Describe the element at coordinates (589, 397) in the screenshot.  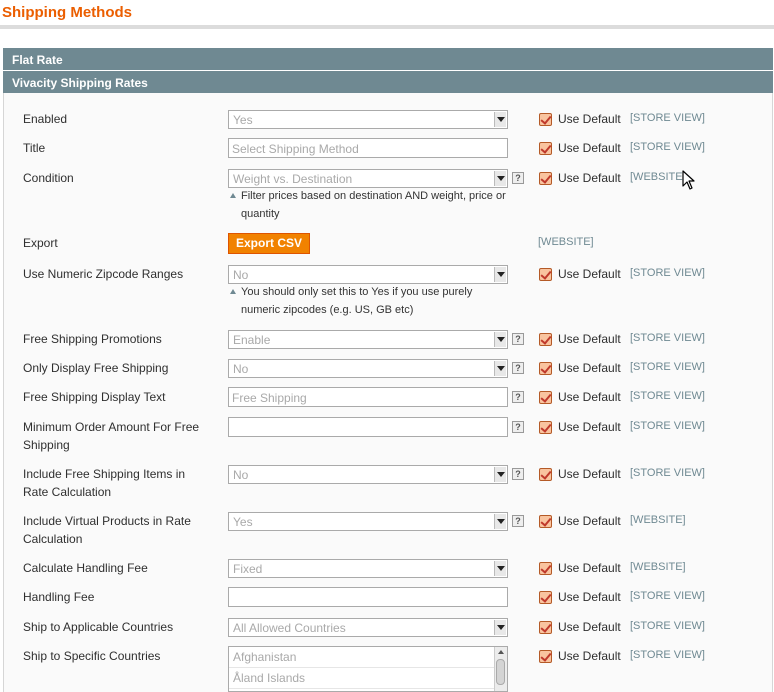
I see `free-text-use-default-label: Use Default` at that location.